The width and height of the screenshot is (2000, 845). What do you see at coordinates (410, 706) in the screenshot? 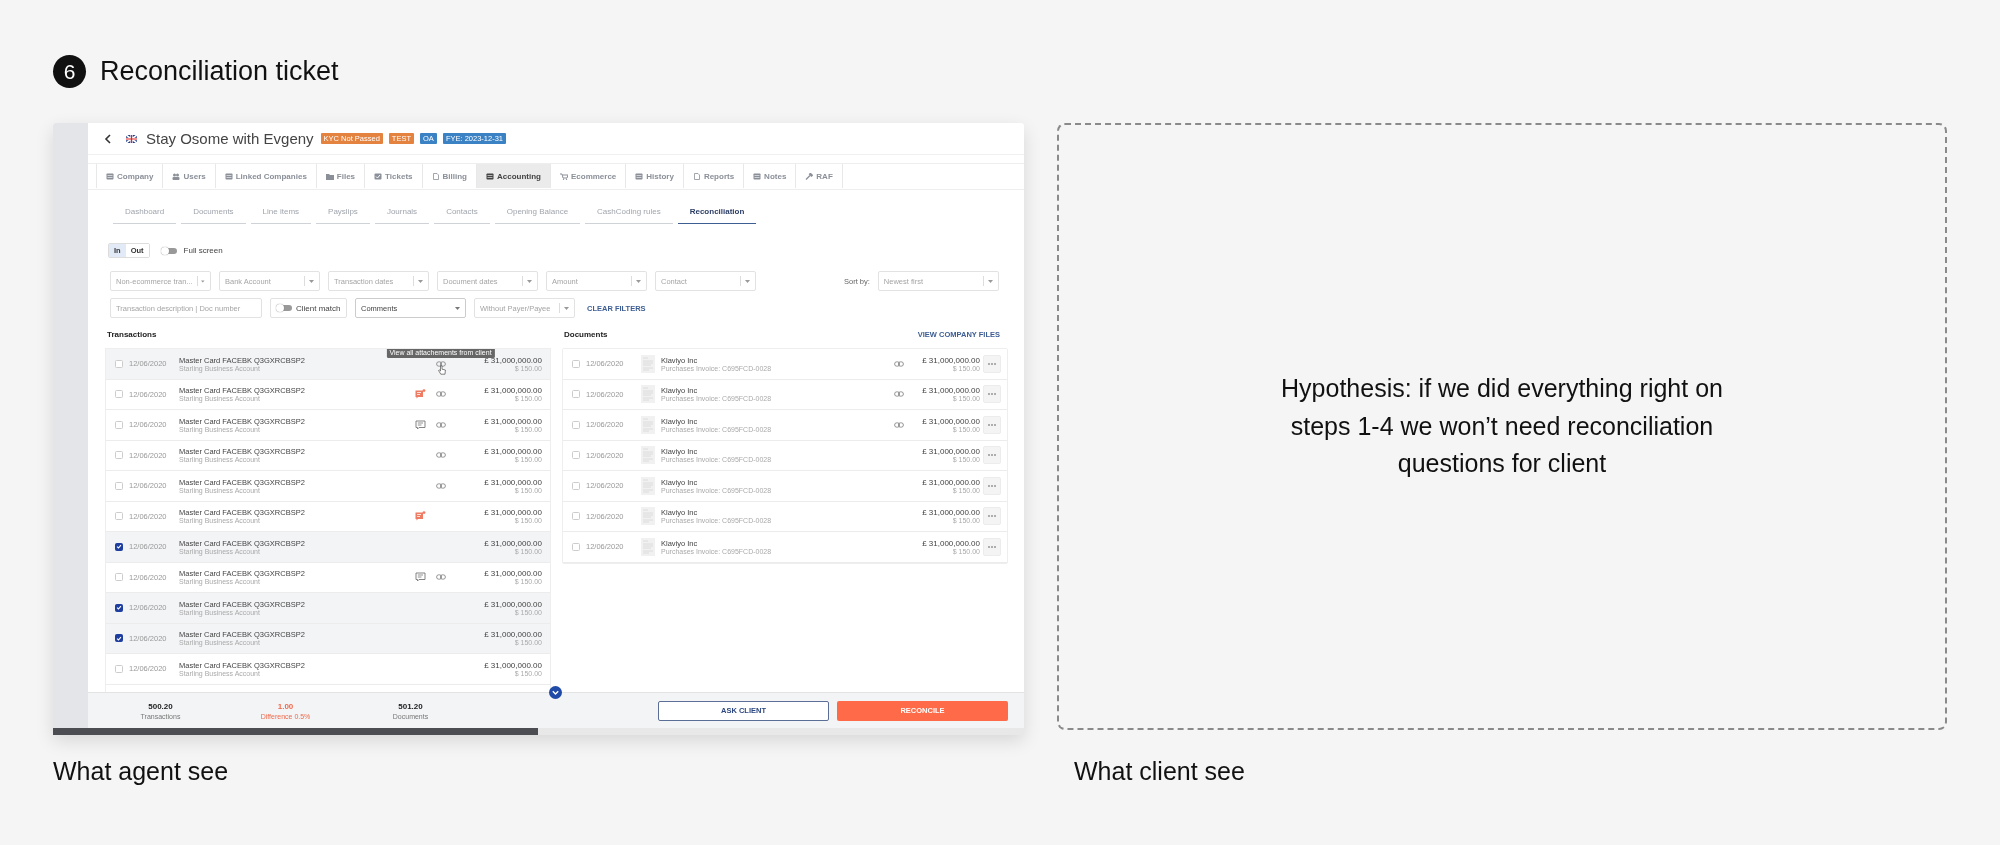
I see `summary-value: 501.20` at bounding box center [410, 706].